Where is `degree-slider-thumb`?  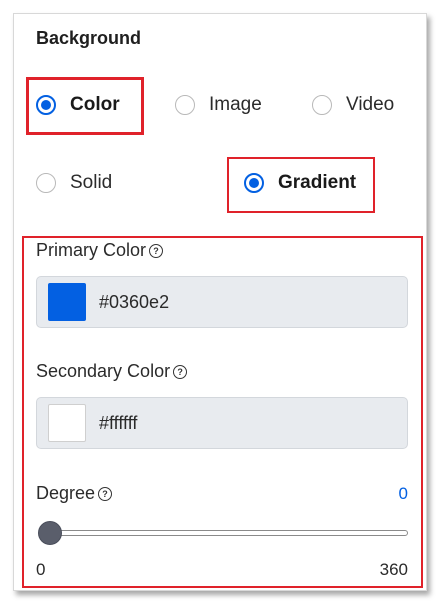
degree-slider-thumb is located at coordinates (50, 533).